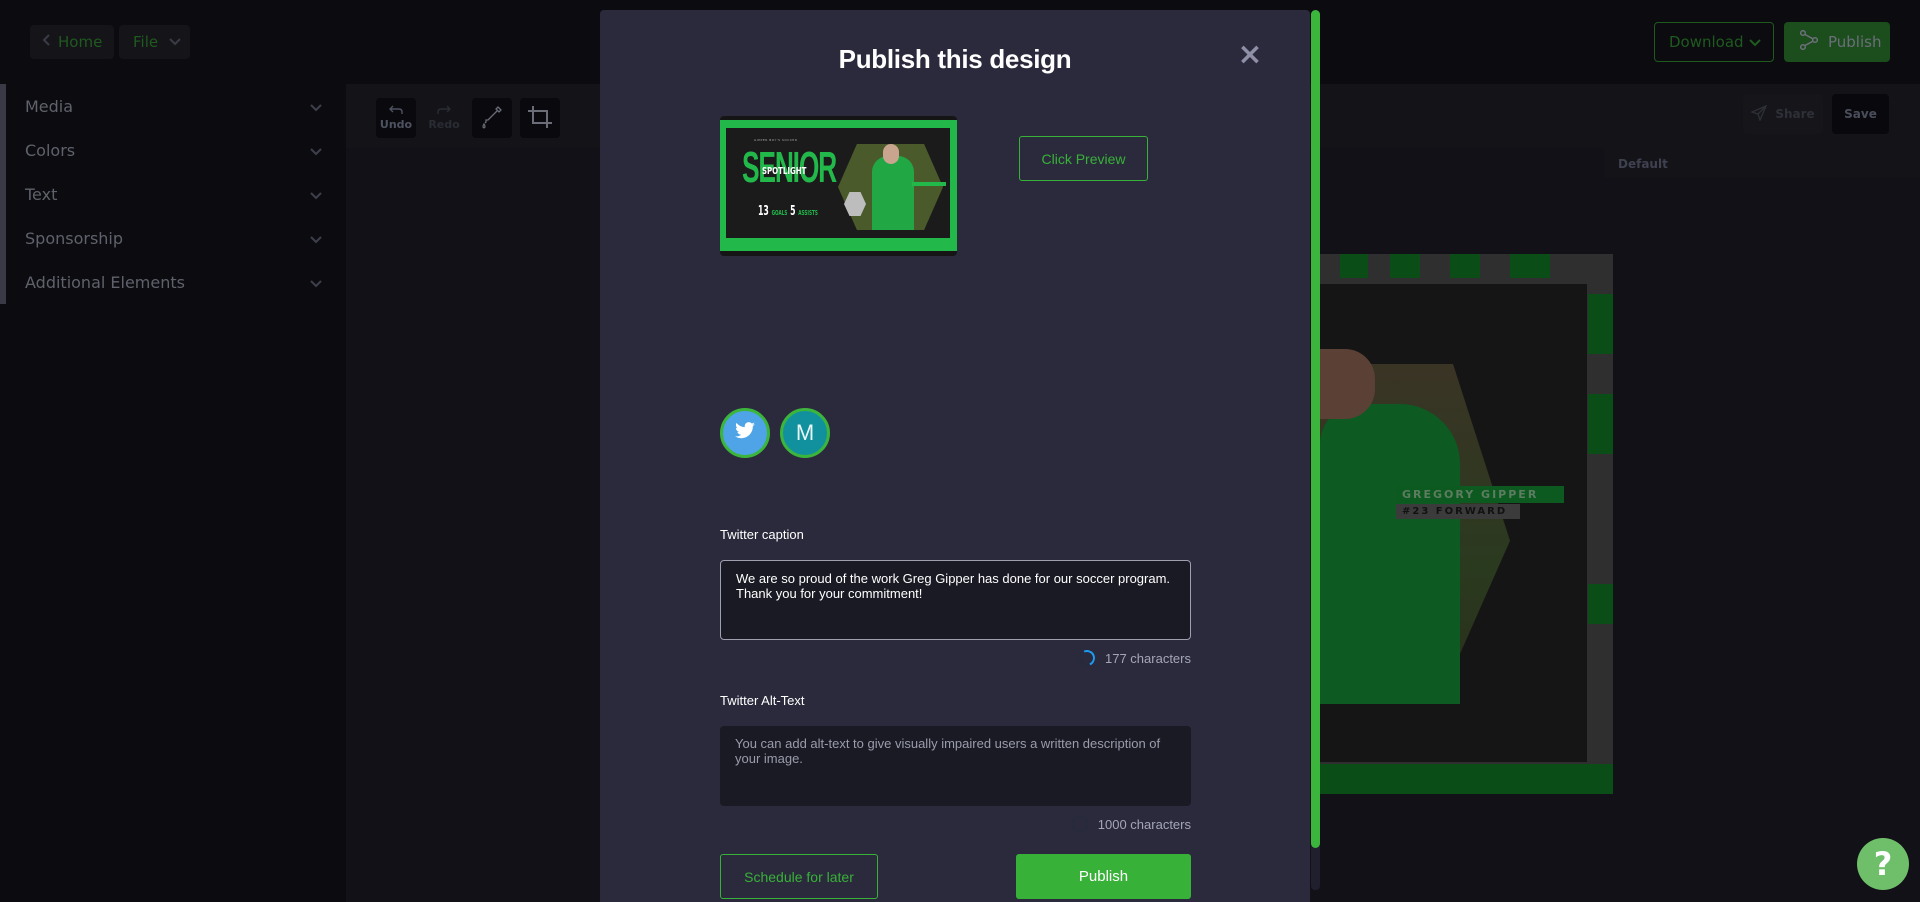  What do you see at coordinates (955, 59) in the screenshot?
I see `modal-title: Publish this design` at bounding box center [955, 59].